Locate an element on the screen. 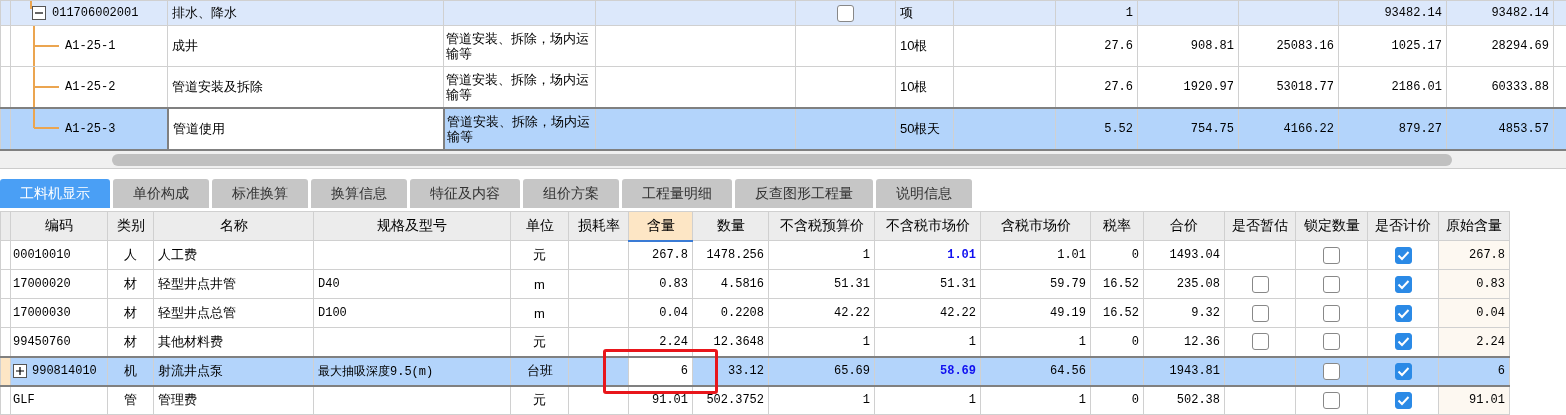 This screenshot has width=1566, height=415. item-code: A1-25-2 is located at coordinates (90, 87).